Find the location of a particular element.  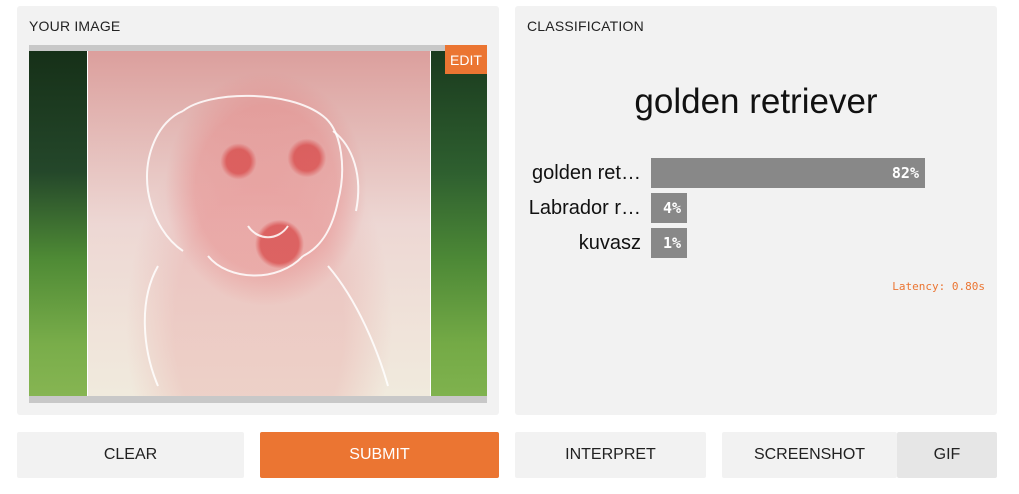

confidence-bar: 1% is located at coordinates (669, 243).